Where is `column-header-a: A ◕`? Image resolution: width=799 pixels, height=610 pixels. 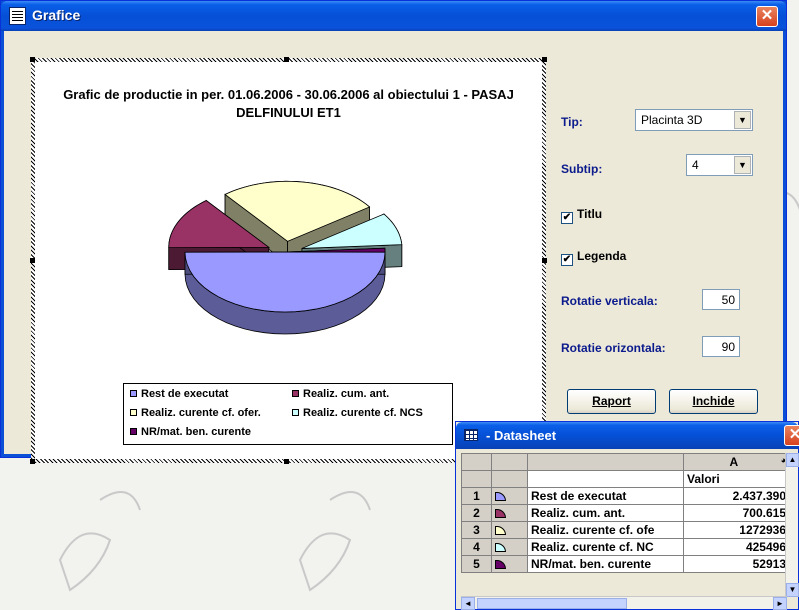
column-header-a: A ◕ is located at coordinates (736, 462).